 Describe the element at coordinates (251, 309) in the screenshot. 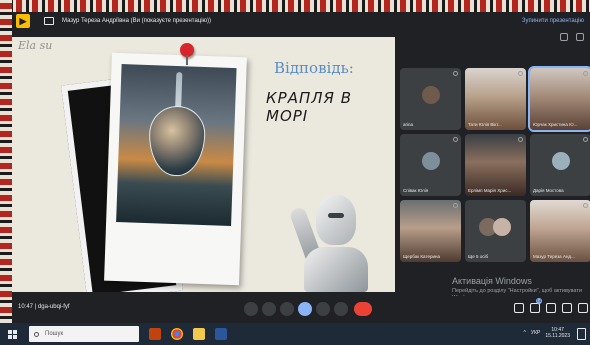

I see `mic-icon` at that location.